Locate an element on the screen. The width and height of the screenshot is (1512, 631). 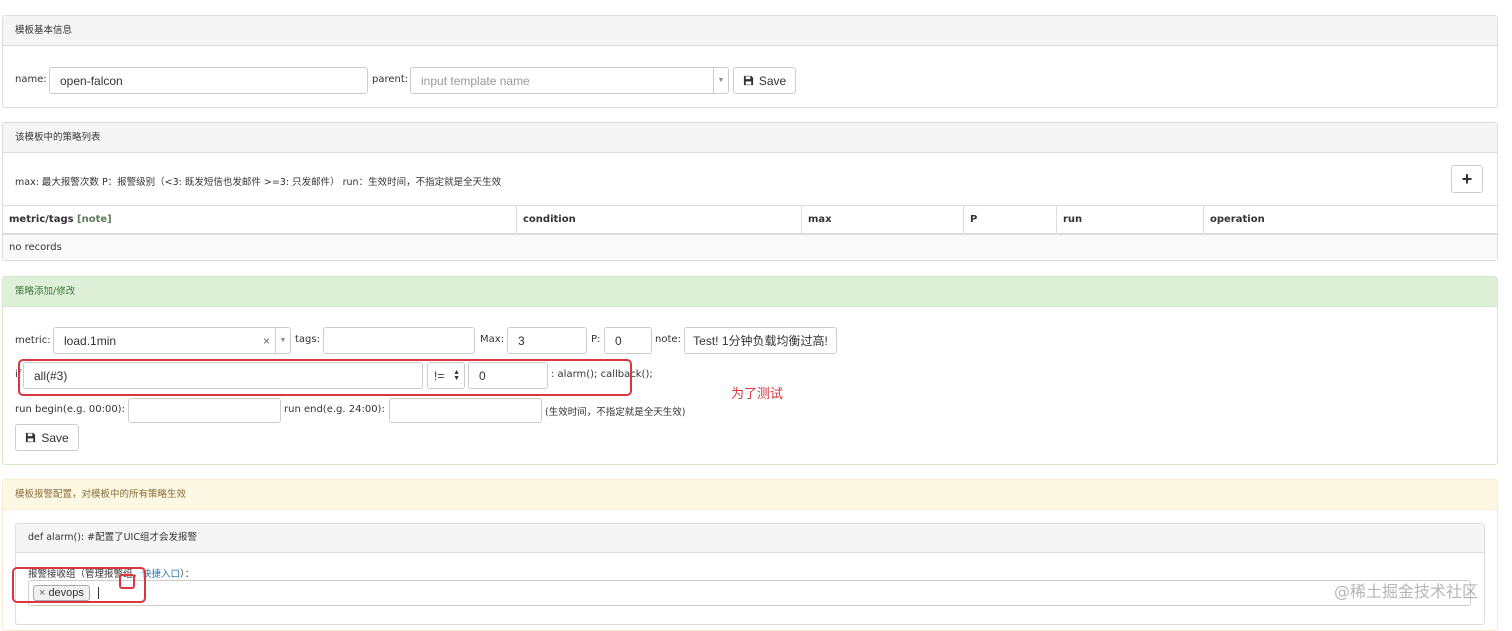
alarm-config-title: 模板报警配置，对模板中的所有策略生效 is located at coordinates (750, 495).